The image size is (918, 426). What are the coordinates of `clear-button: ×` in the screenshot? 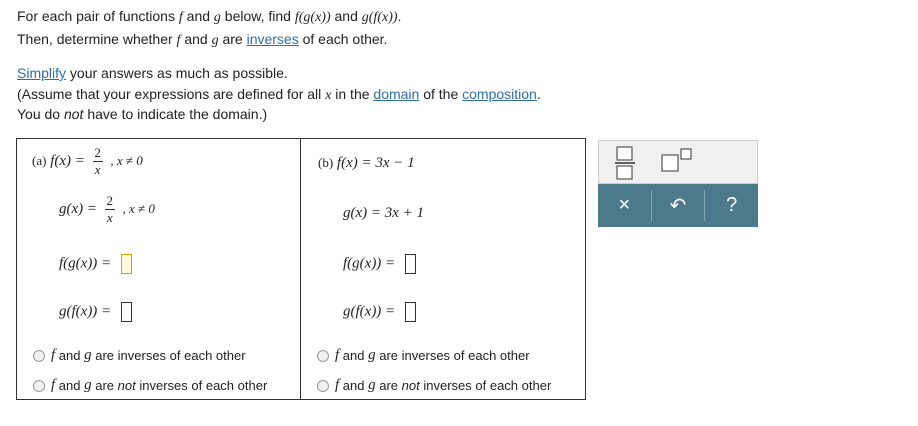 It's located at (624, 205).